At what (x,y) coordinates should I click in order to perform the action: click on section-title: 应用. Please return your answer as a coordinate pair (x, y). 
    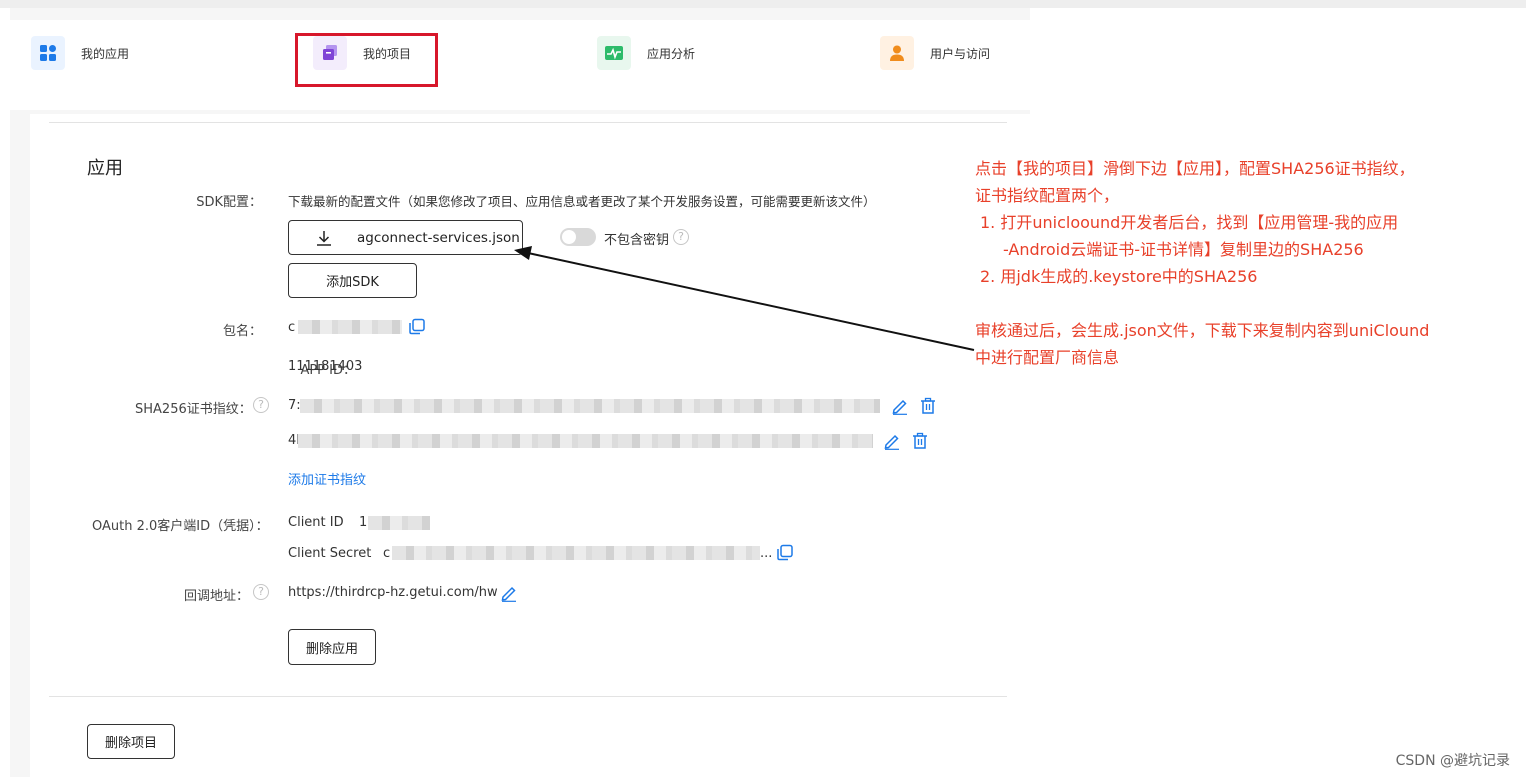
    Looking at the image, I should click on (105, 168).